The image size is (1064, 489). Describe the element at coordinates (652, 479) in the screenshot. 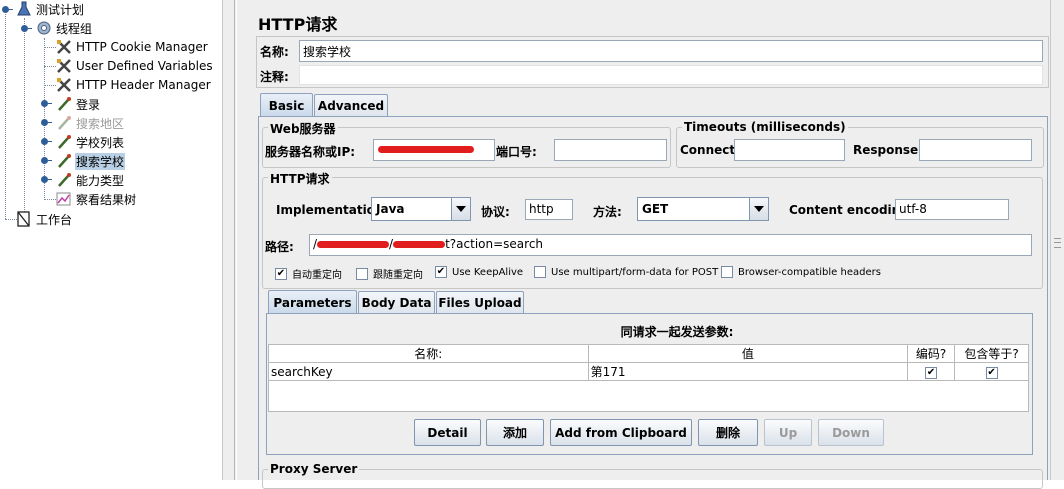

I see `proxy-server-group` at that location.